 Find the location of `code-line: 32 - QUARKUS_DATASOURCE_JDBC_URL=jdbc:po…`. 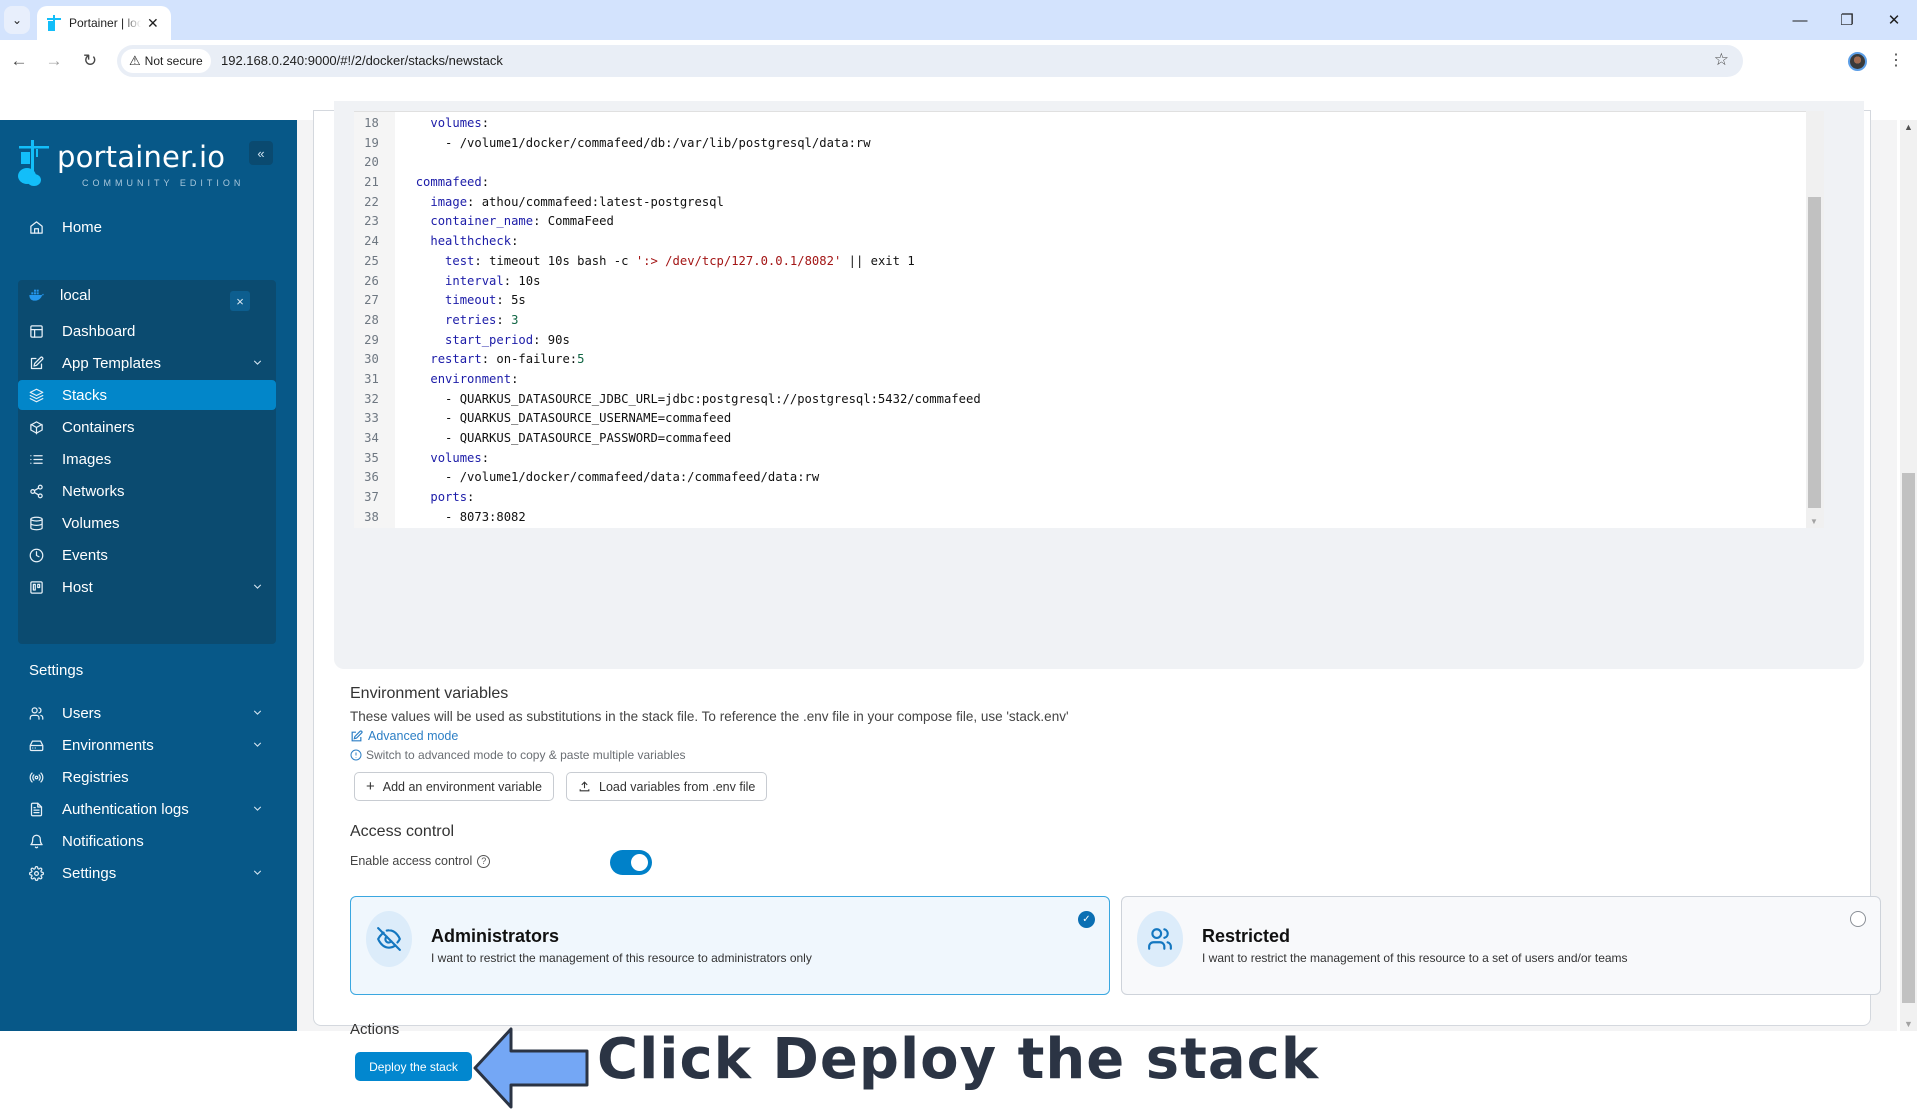

code-line: 32 - QUARKUS_DATASOURCE_JDBC_URL=jdbc:po… is located at coordinates (667, 400).